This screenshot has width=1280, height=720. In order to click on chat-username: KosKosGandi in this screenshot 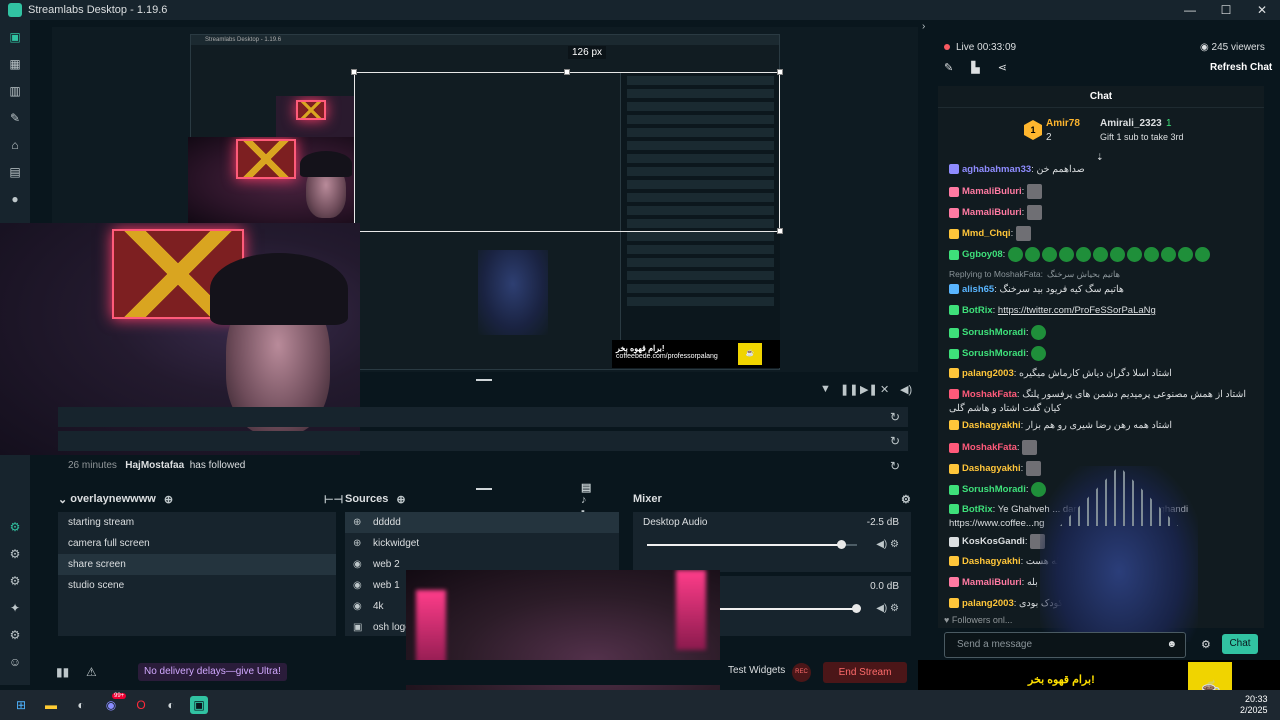, I will do `click(993, 541)`.